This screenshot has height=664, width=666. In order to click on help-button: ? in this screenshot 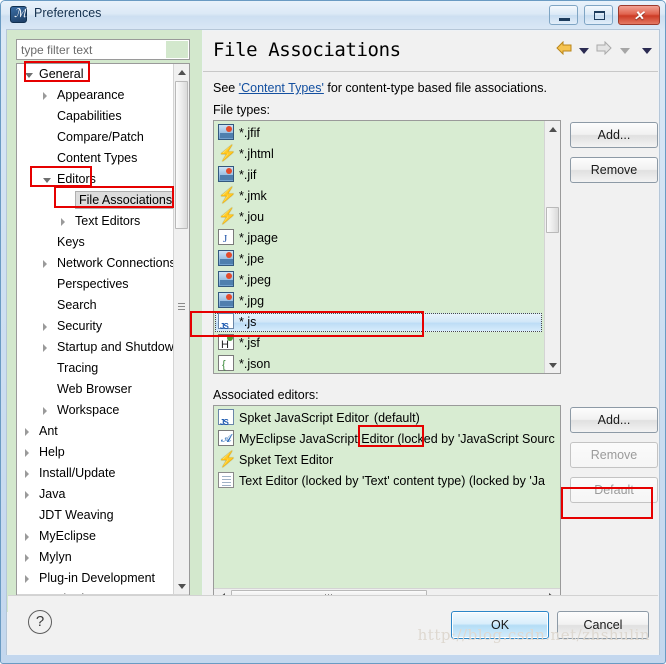, I will do `click(40, 622)`.